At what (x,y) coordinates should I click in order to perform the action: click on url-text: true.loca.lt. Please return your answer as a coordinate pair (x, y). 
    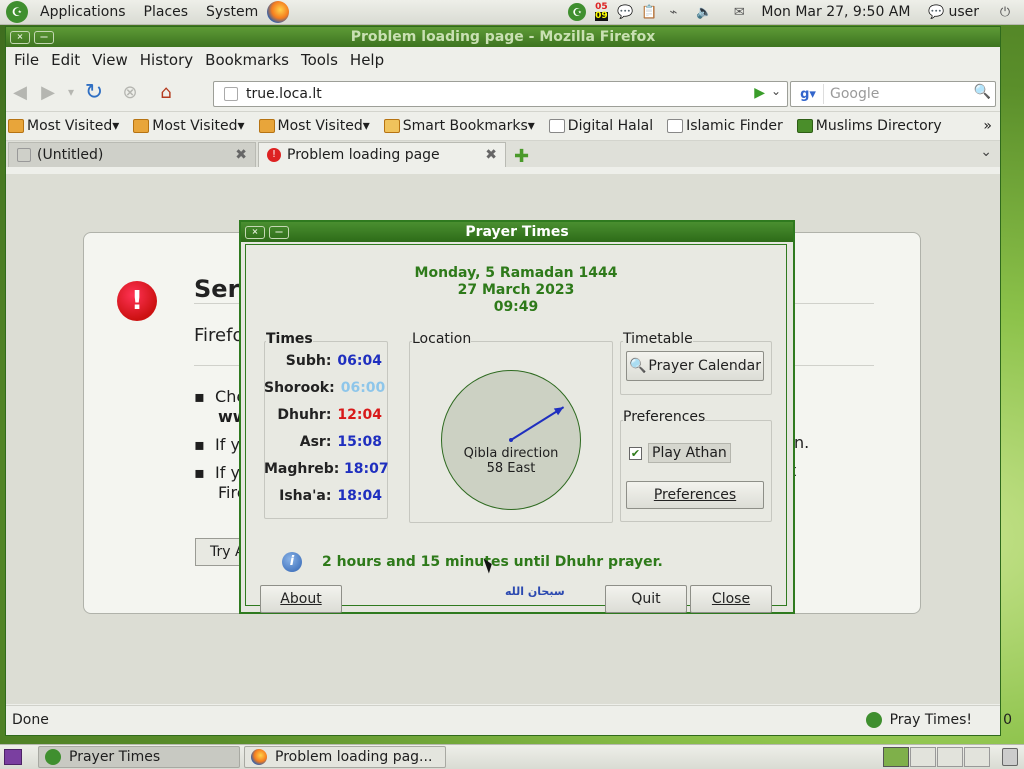
    Looking at the image, I should click on (284, 94).